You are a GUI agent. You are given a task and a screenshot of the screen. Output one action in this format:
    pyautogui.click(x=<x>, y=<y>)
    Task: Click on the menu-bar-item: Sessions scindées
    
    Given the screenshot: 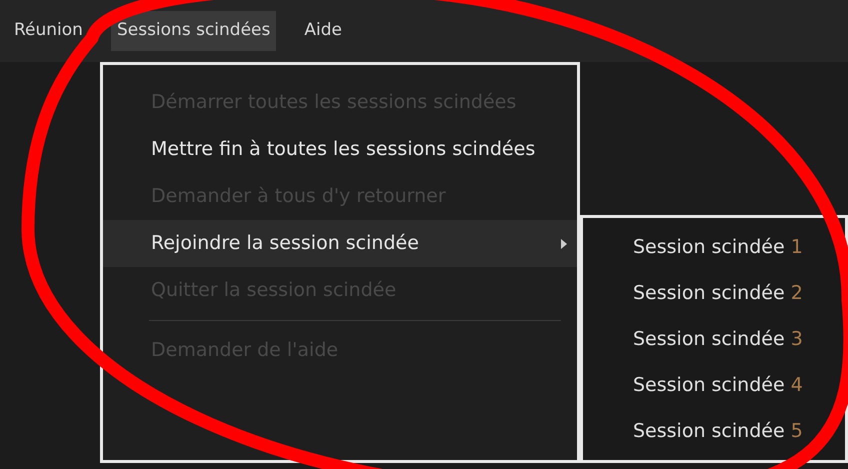 What is the action you would take?
    pyautogui.click(x=193, y=31)
    